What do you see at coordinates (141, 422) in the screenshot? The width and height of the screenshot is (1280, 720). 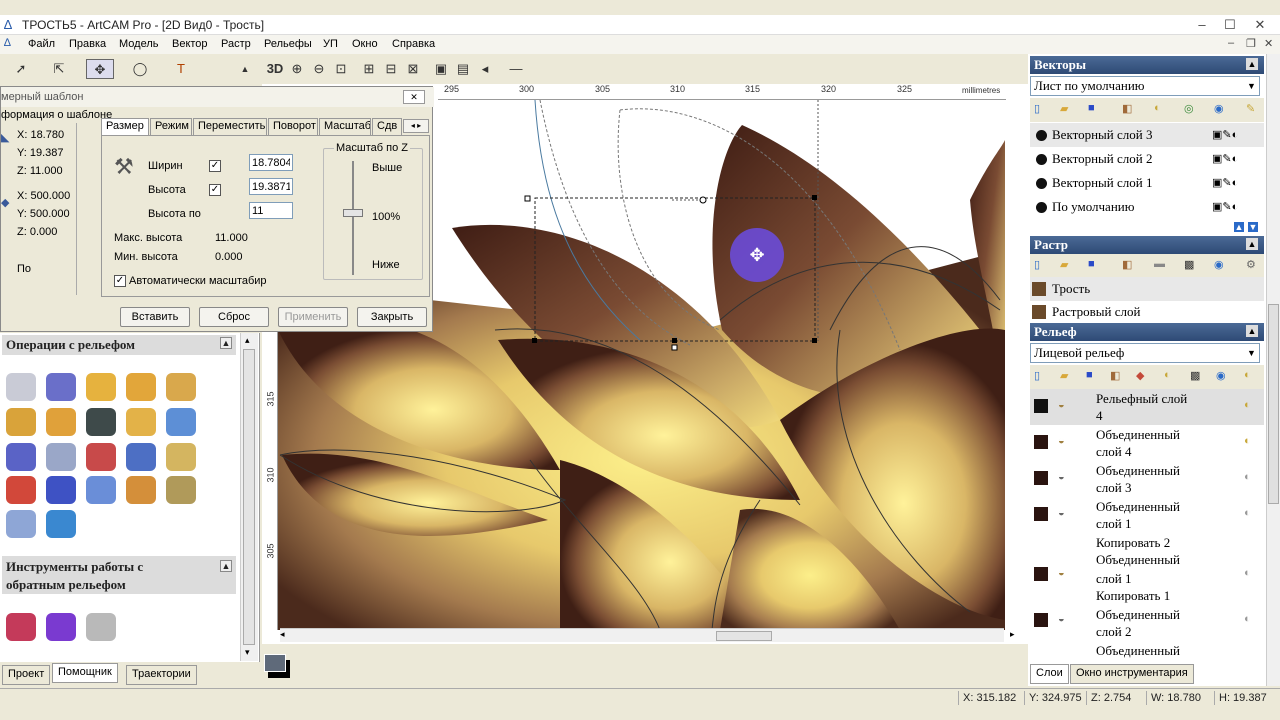 I see `smooth-icon` at bounding box center [141, 422].